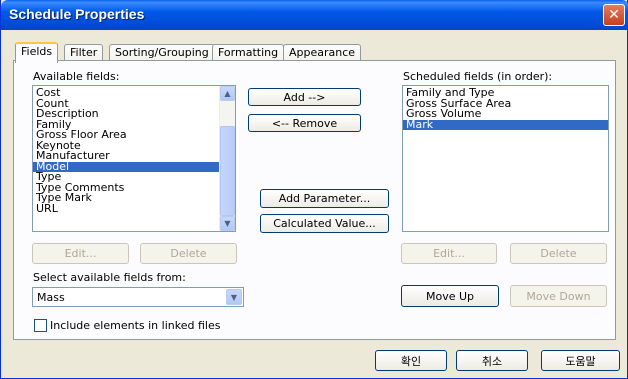 This screenshot has width=628, height=379. What do you see at coordinates (314, 15) in the screenshot?
I see `title-bar: Schedule Properties ✕` at bounding box center [314, 15].